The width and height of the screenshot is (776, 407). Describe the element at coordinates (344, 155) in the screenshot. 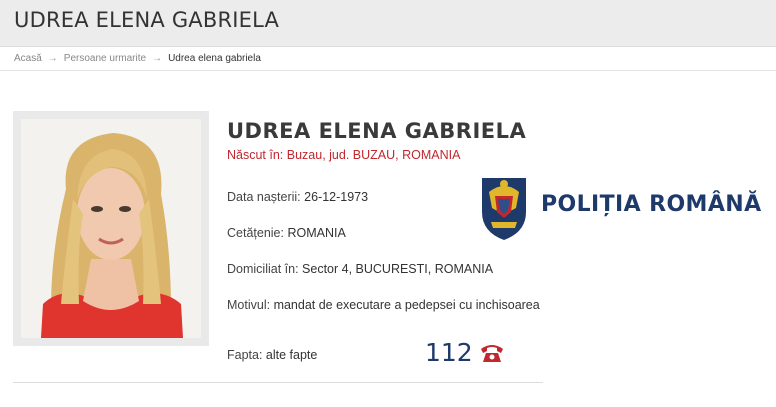

I see `birthplace: Născut în: Buzau, jud. BUZAU, ROMANIA` at that location.